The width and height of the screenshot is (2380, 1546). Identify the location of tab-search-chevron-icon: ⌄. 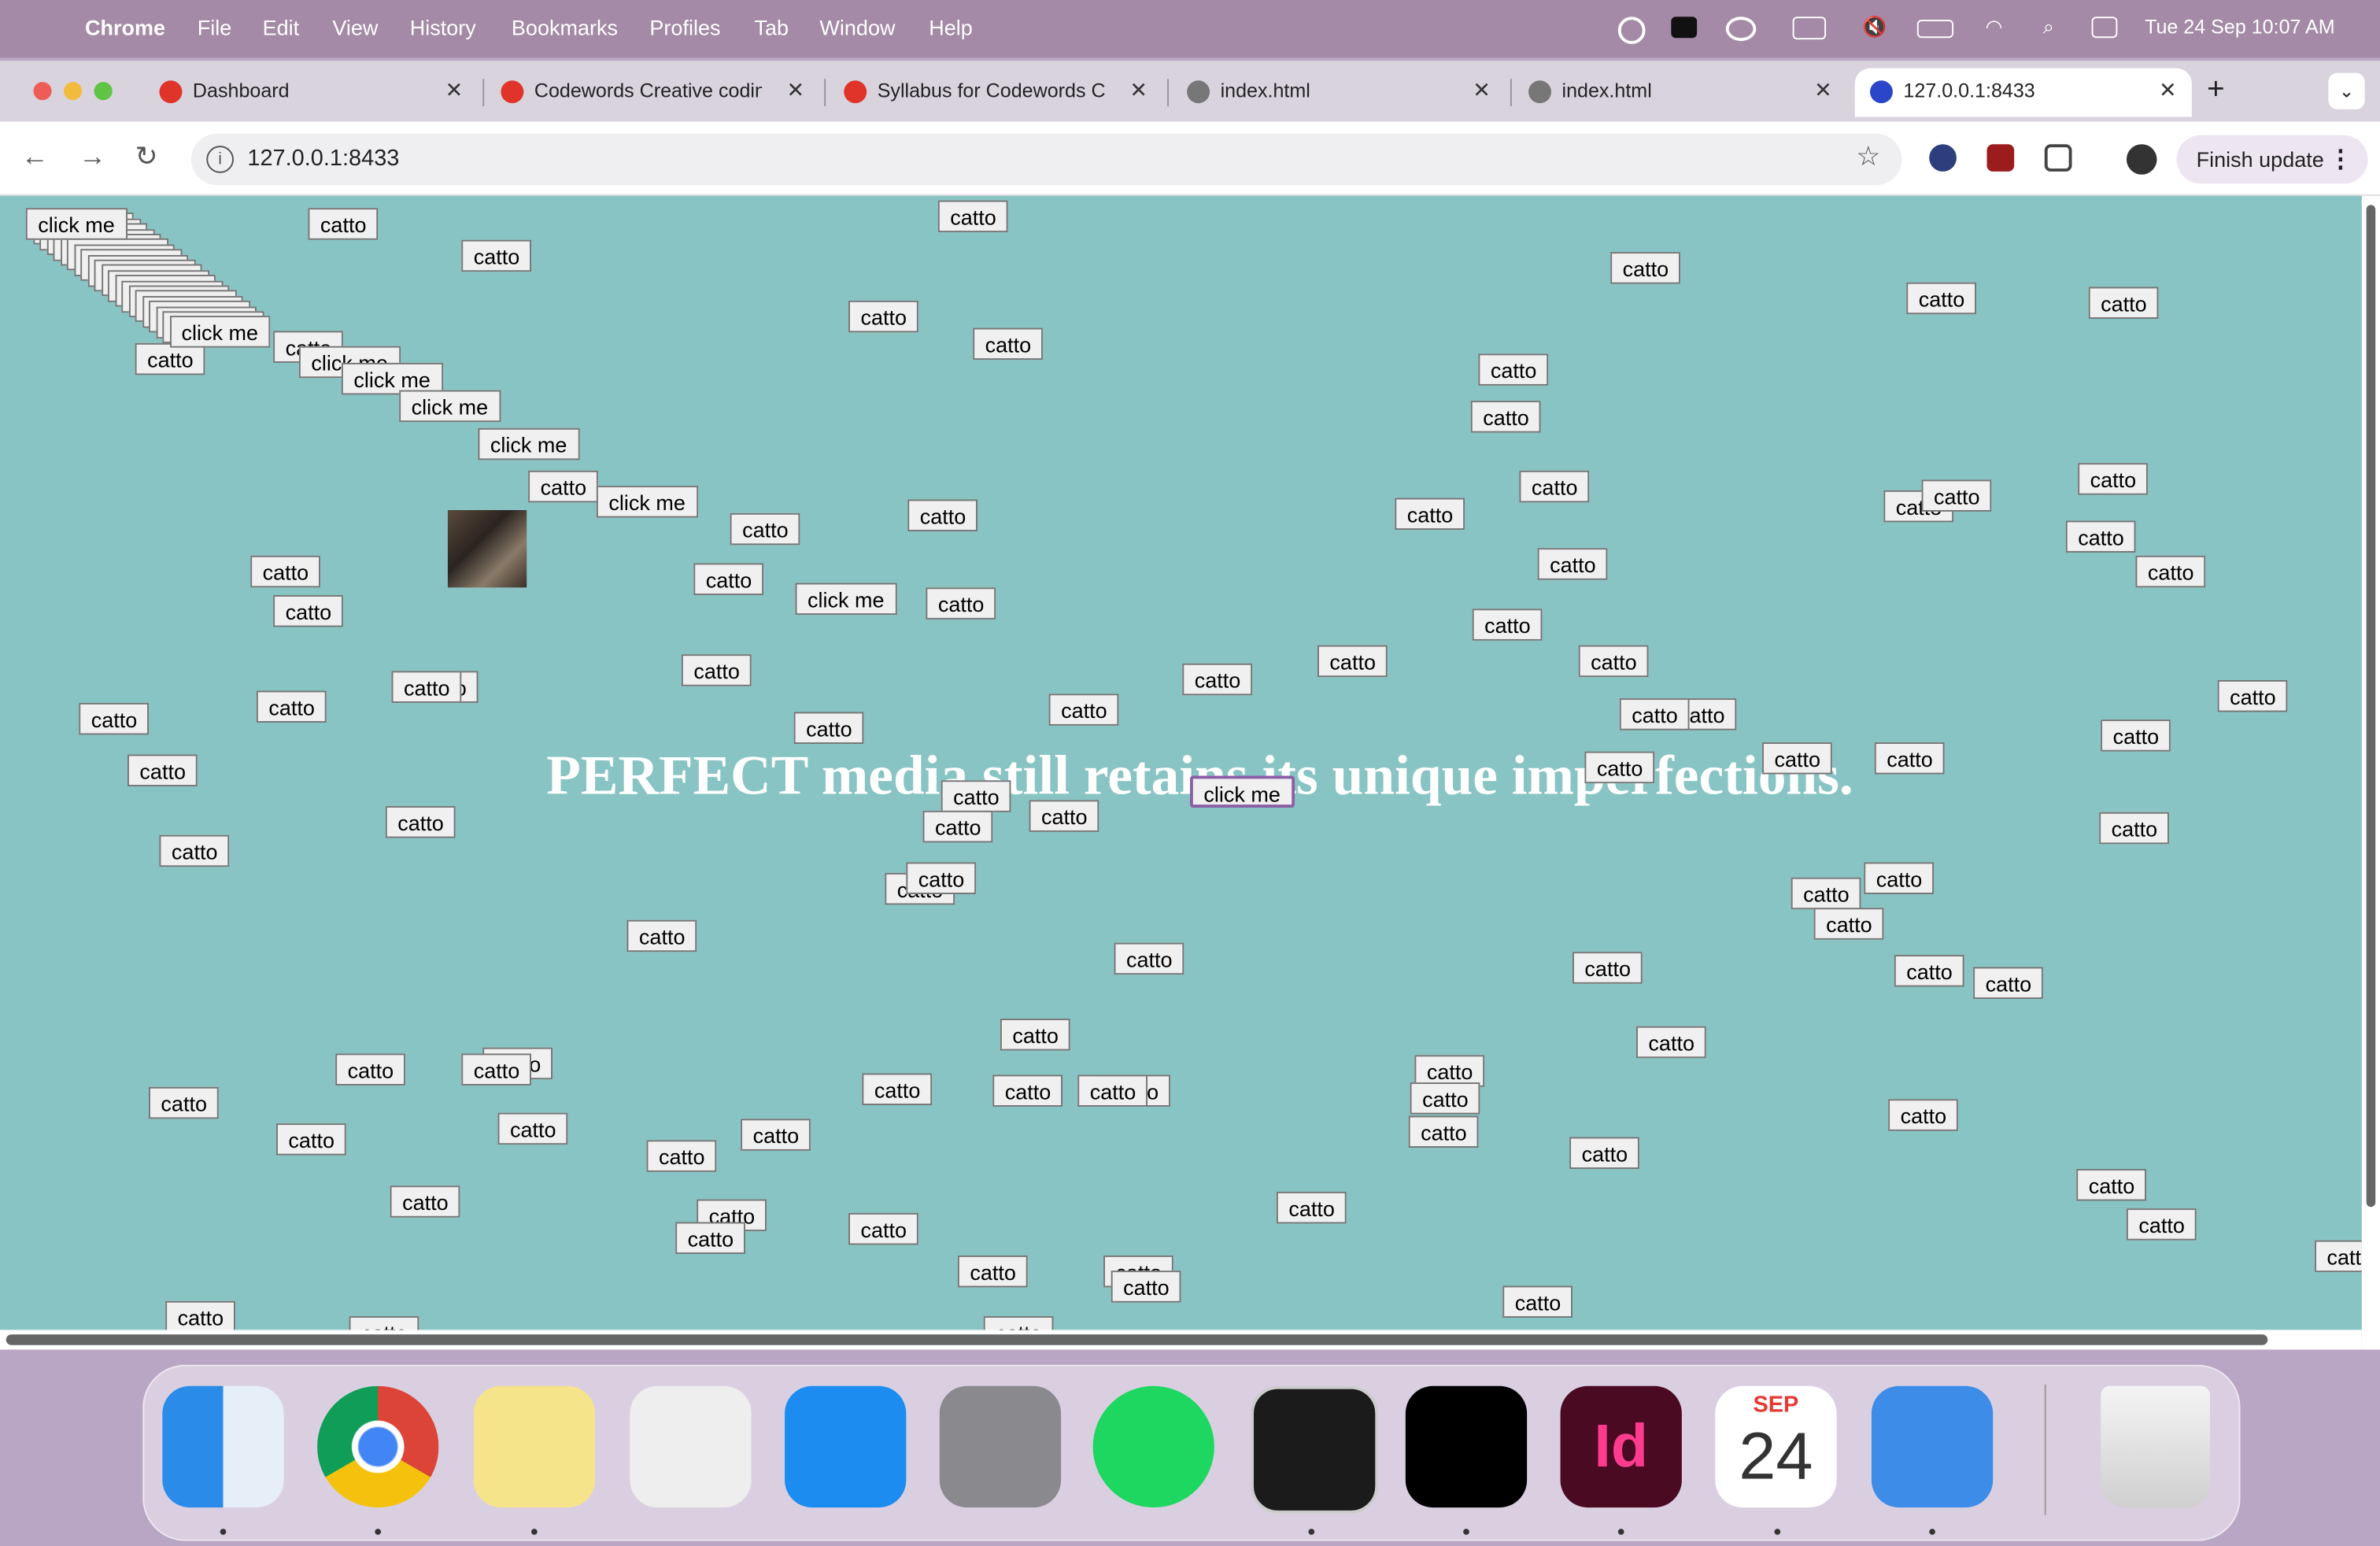
(2346, 90).